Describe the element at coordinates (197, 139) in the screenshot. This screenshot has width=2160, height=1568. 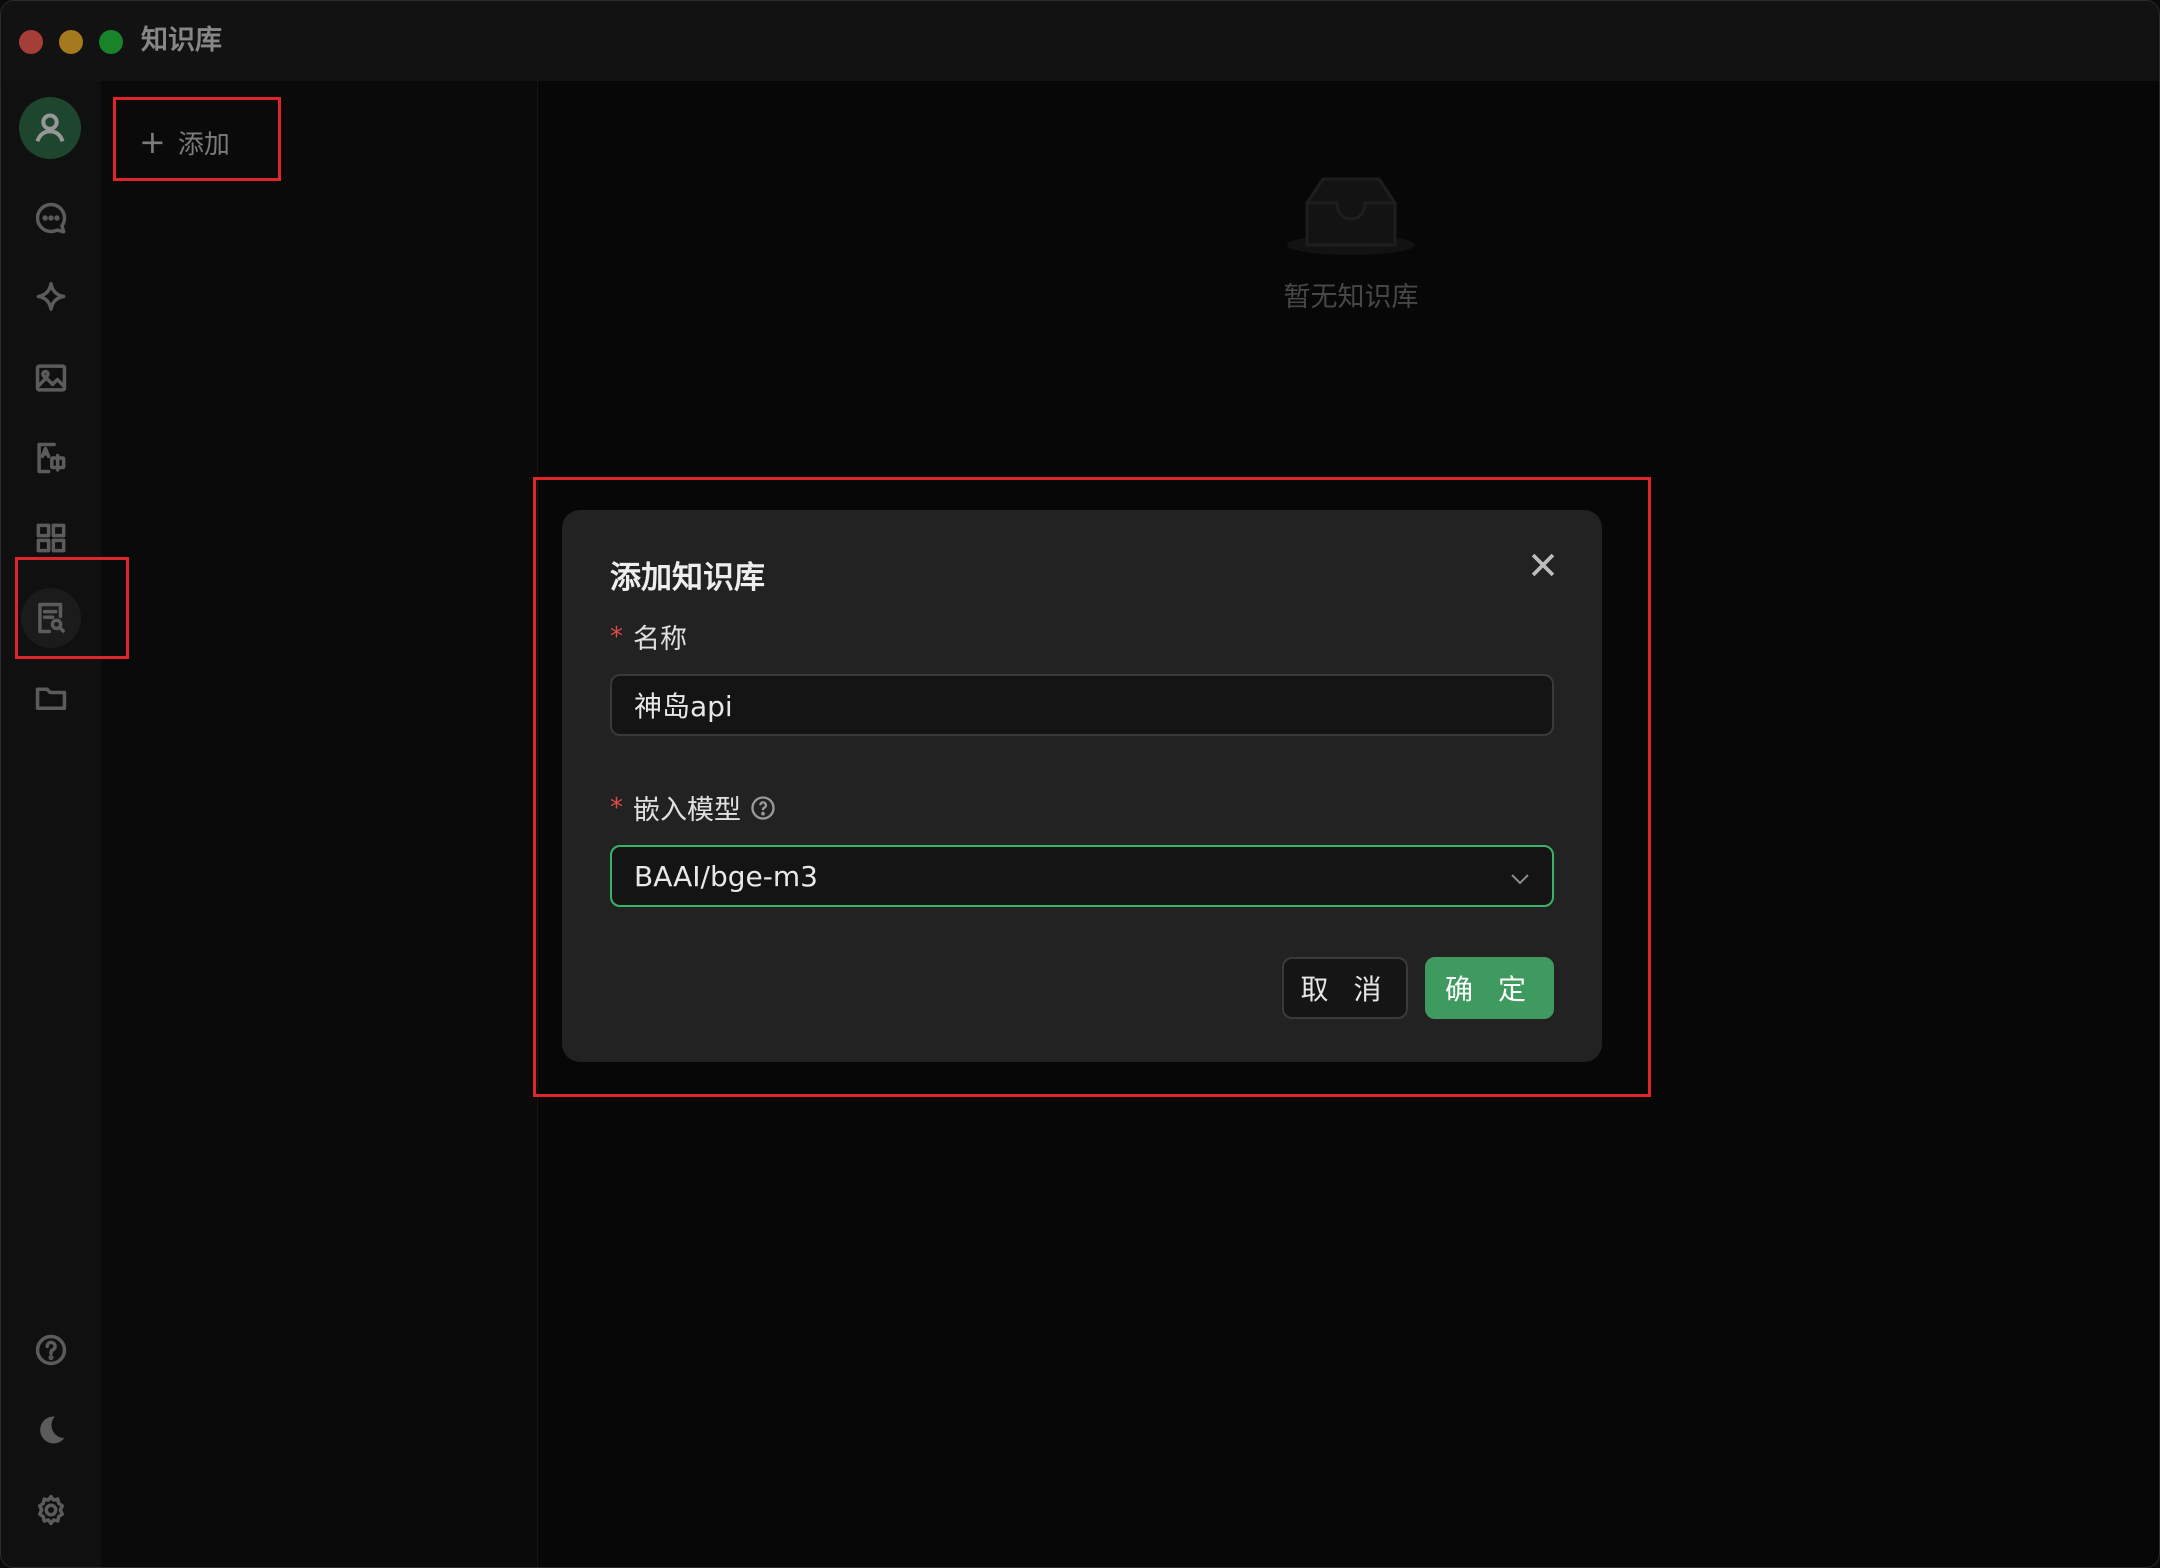
I see `annotation-add-button` at that location.